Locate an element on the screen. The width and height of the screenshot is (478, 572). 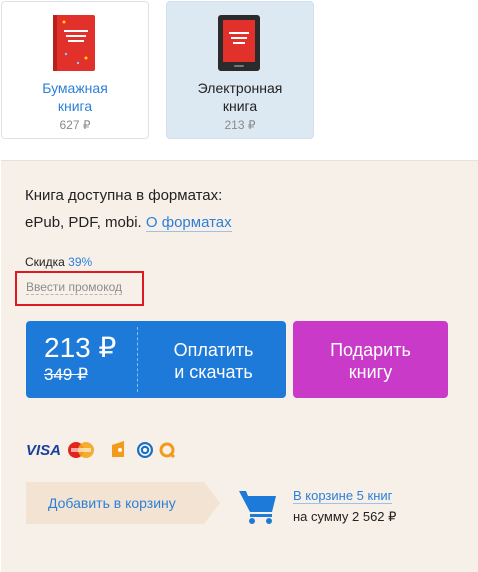
promo-highlight-box: Ввести промокод is located at coordinates (79, 288).